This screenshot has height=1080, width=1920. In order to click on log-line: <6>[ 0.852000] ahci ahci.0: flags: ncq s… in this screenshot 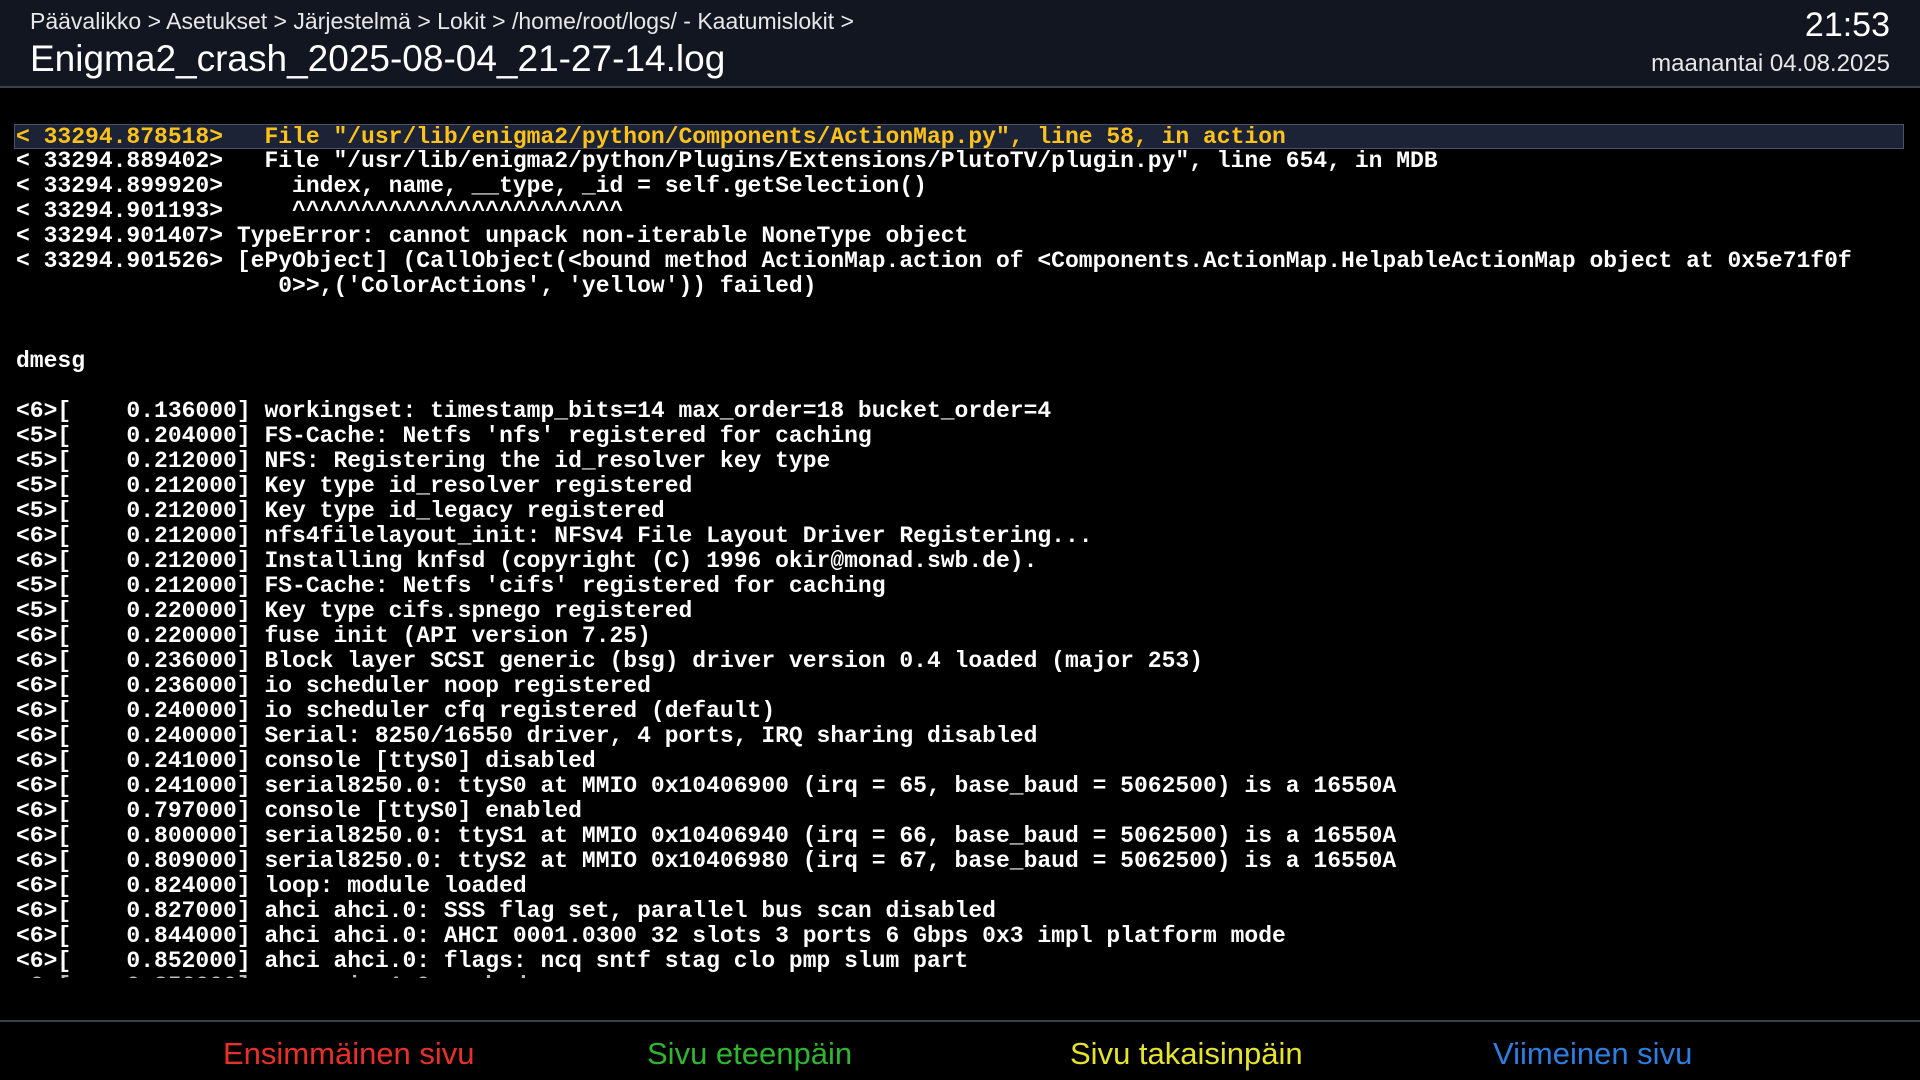, I will do `click(492, 961)`.